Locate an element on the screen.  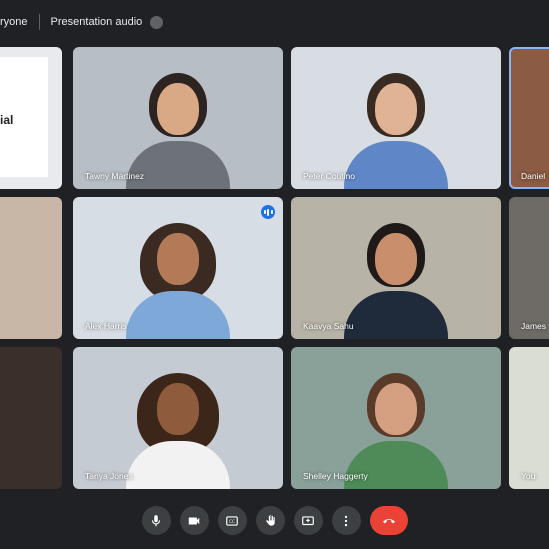
participant-tile: James is located at coordinates (529, 268).